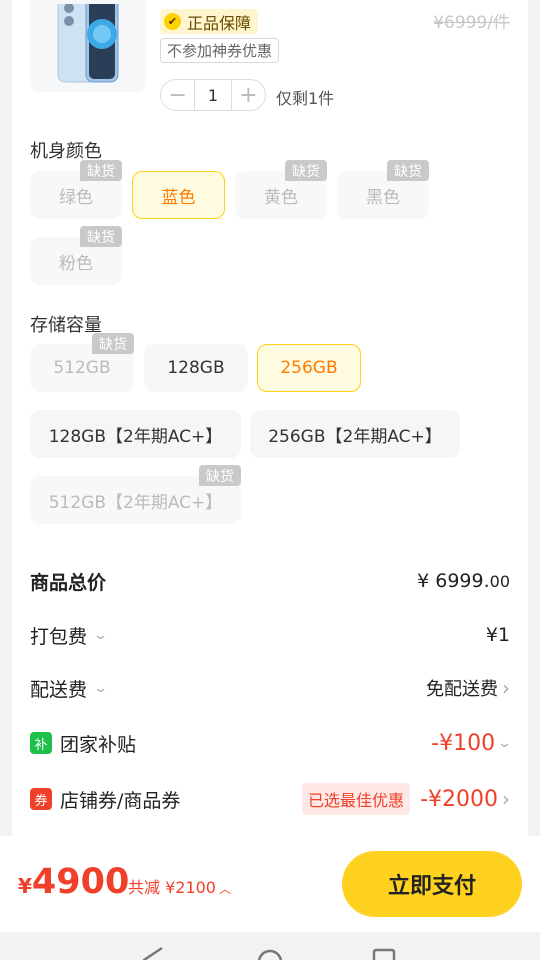  Describe the element at coordinates (66, 325) in the screenshot. I see `storage-section-title: 存储容量` at that location.